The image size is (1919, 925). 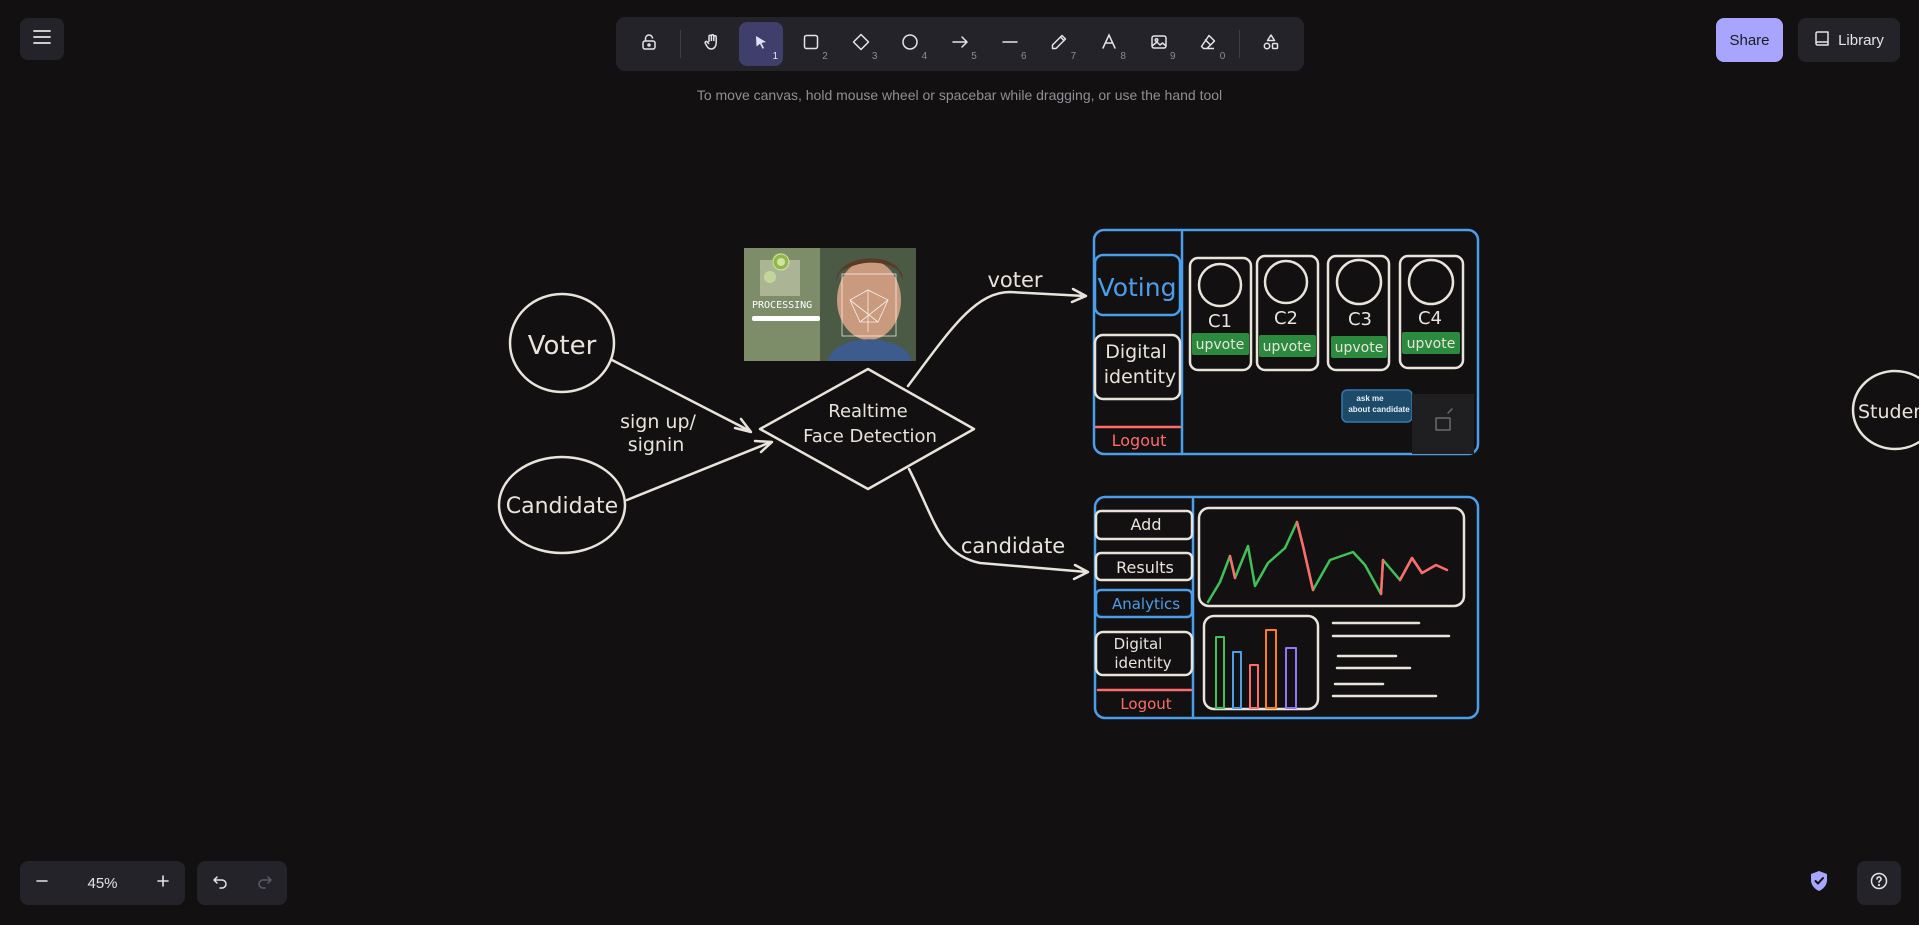 I want to click on zoom-out-button, so click(x=42, y=883).